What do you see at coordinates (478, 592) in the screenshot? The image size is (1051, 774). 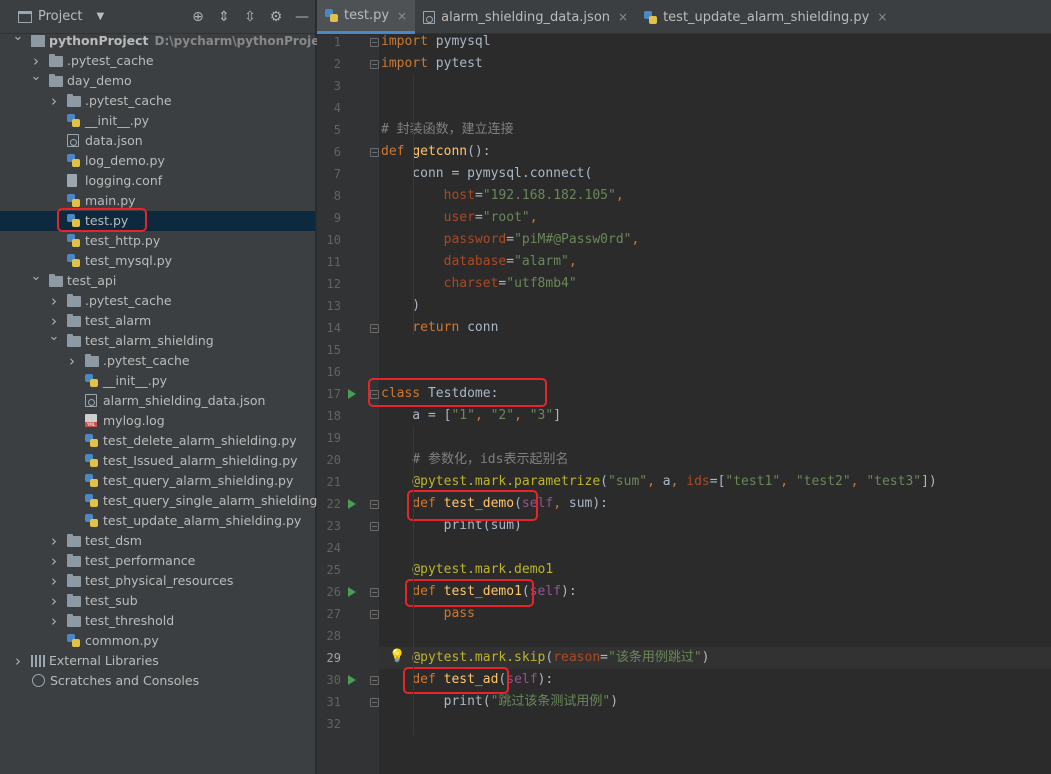 I see `code-line: def test_demo1(self):` at bounding box center [478, 592].